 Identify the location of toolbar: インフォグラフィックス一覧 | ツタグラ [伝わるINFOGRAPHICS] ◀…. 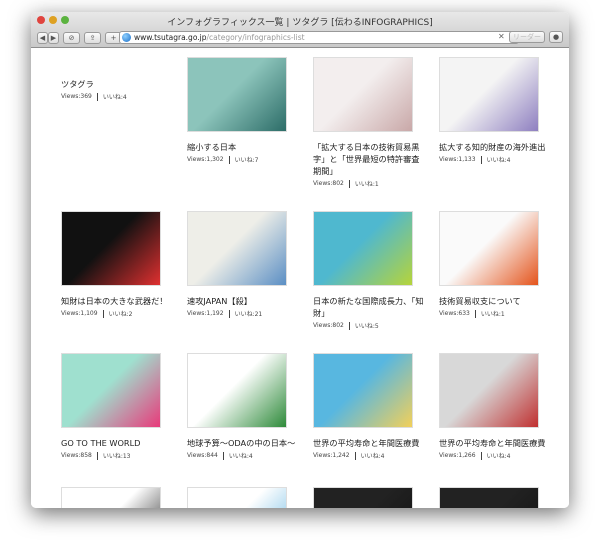
(300, 30).